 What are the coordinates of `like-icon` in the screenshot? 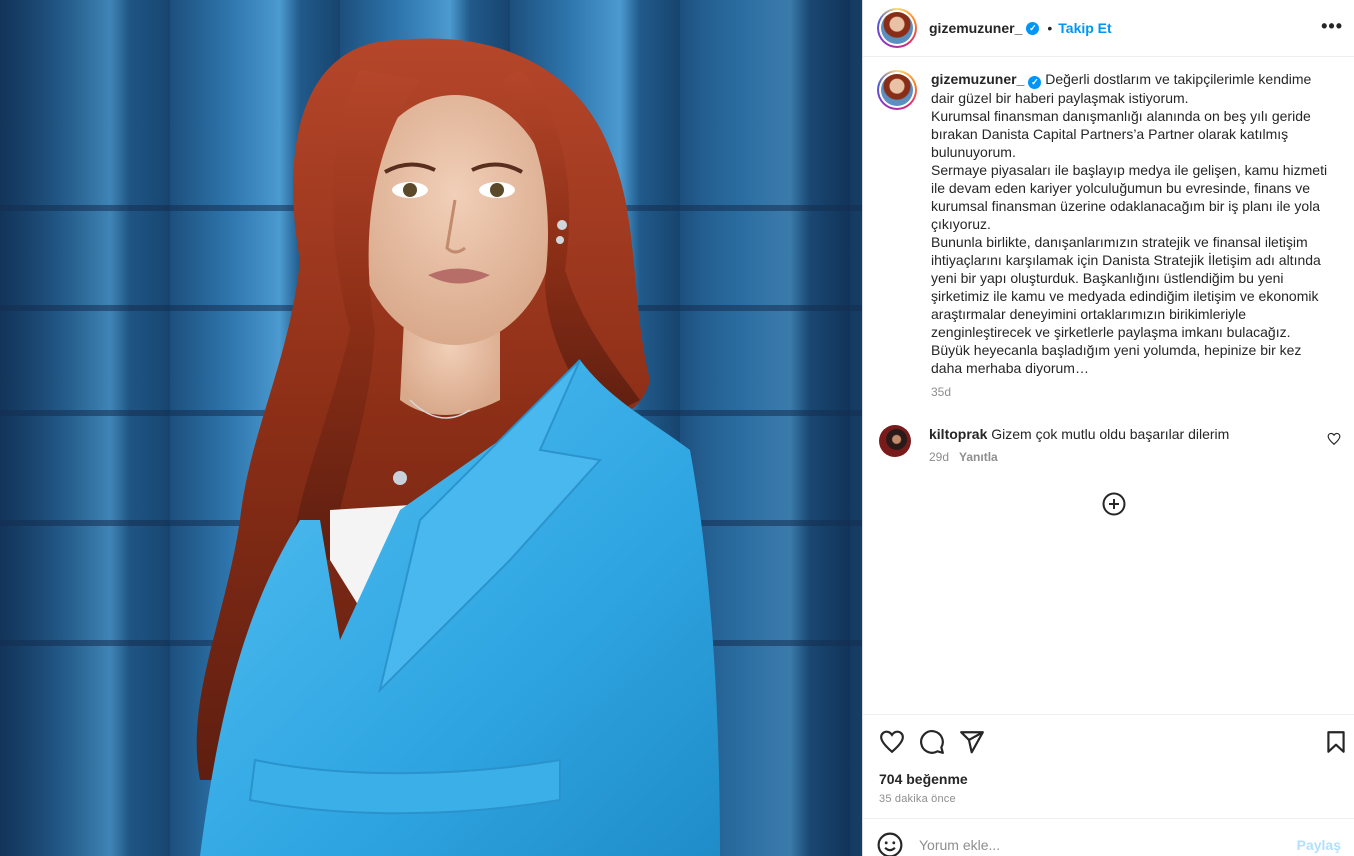 It's located at (892, 742).